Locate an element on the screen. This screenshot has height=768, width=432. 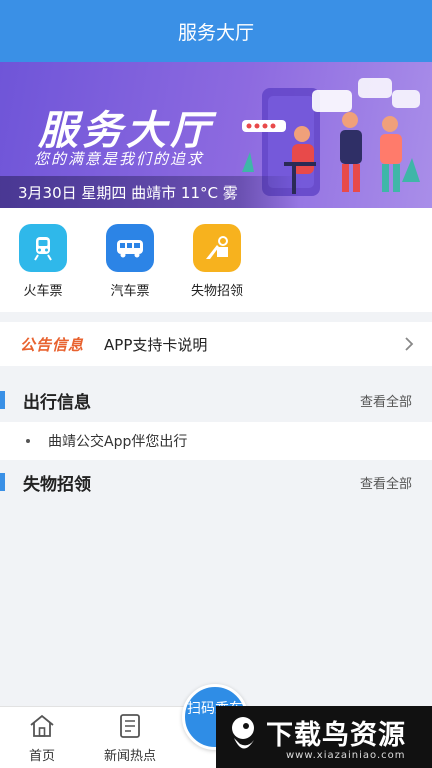
notice-text: APP支持卡说明 is located at coordinates (156, 344).